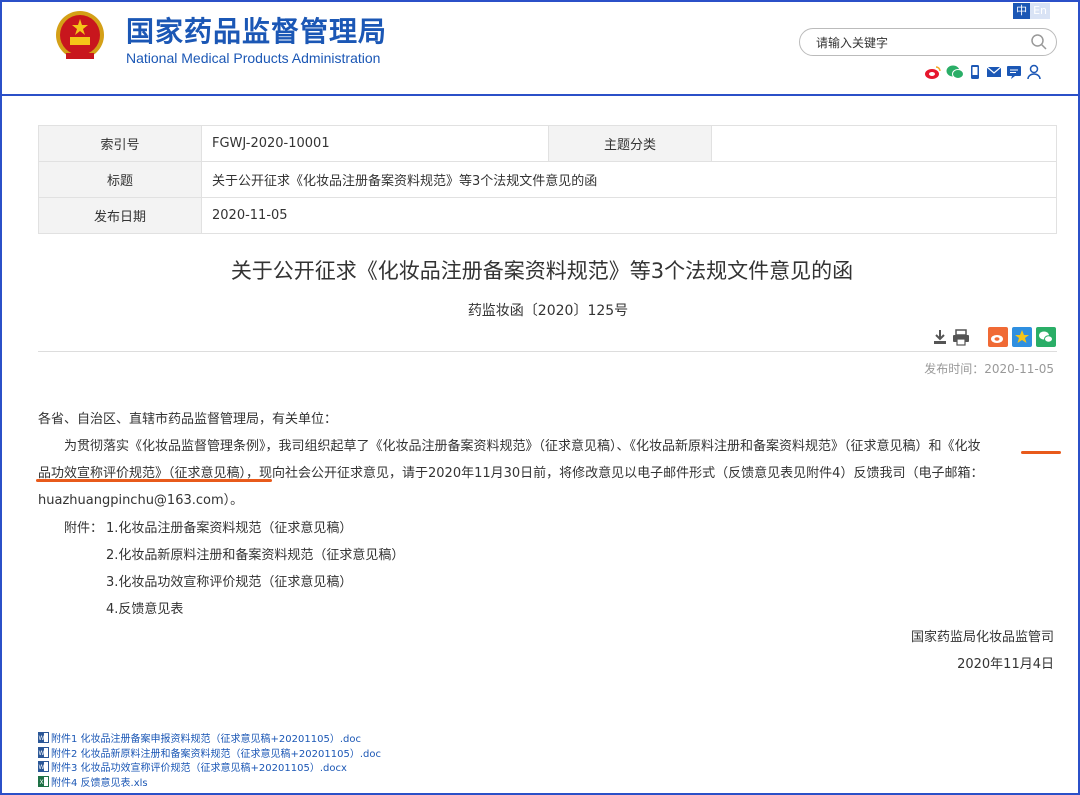 The width and height of the screenshot is (1080, 795). What do you see at coordinates (99, 781) in the screenshot?
I see `file-link-label: 附件4 反馈意见表.xls` at bounding box center [99, 781].